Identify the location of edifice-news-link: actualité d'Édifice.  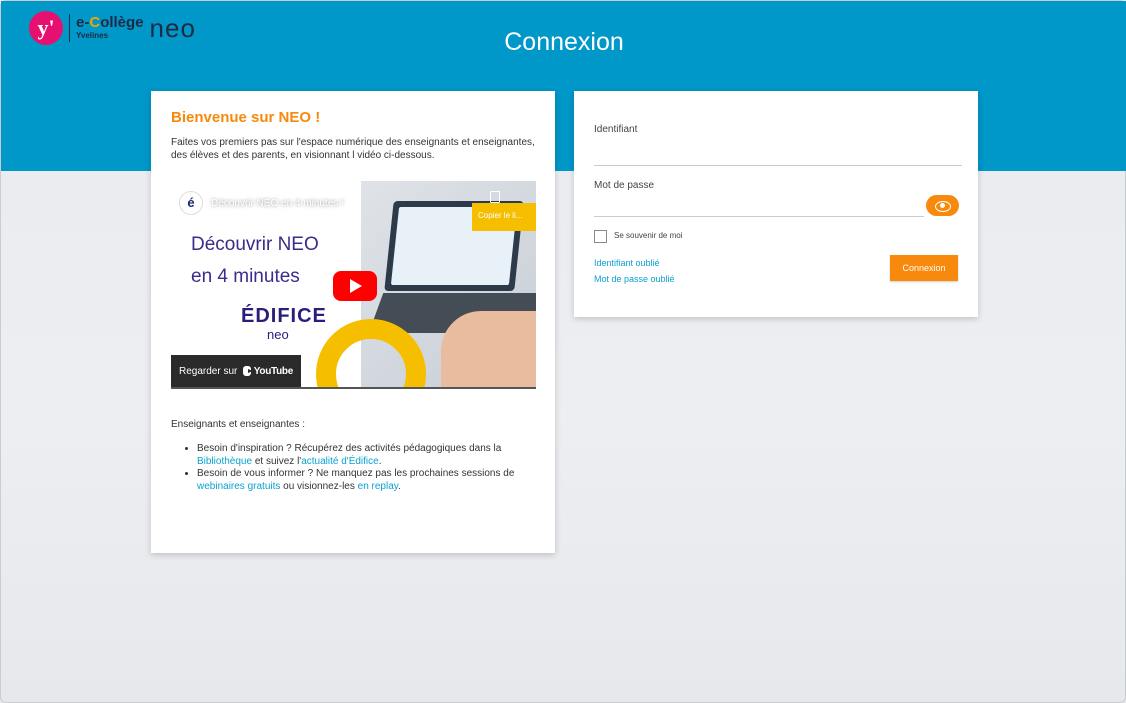
(340, 461).